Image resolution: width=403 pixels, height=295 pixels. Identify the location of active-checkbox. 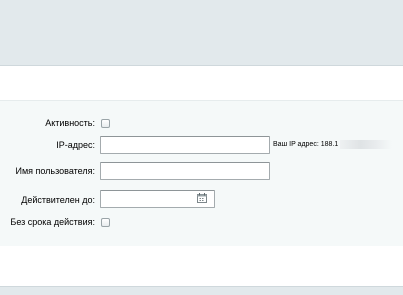
(105, 123).